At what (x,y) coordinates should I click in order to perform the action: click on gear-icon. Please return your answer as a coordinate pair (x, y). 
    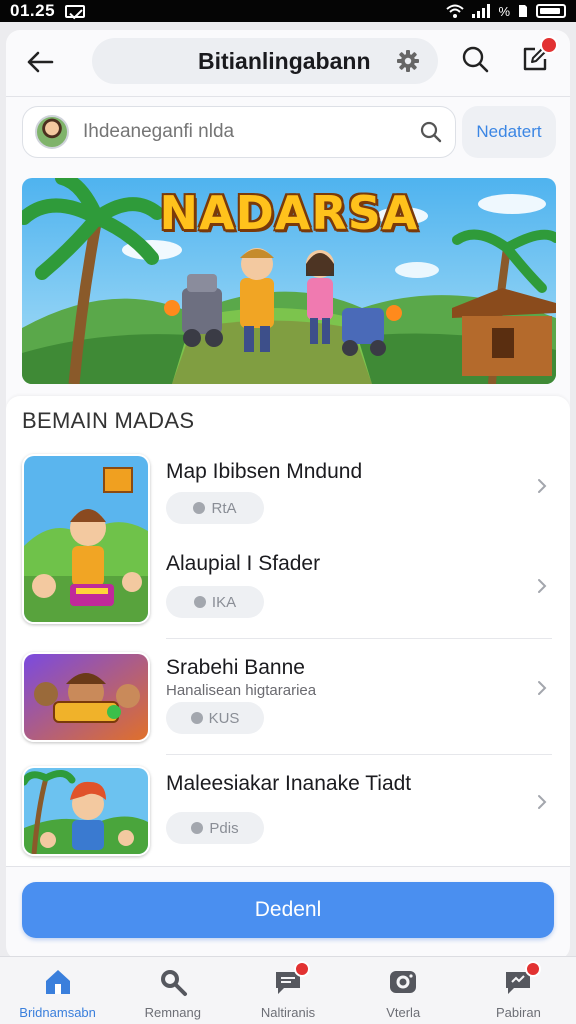
    Looking at the image, I should click on (408, 61).